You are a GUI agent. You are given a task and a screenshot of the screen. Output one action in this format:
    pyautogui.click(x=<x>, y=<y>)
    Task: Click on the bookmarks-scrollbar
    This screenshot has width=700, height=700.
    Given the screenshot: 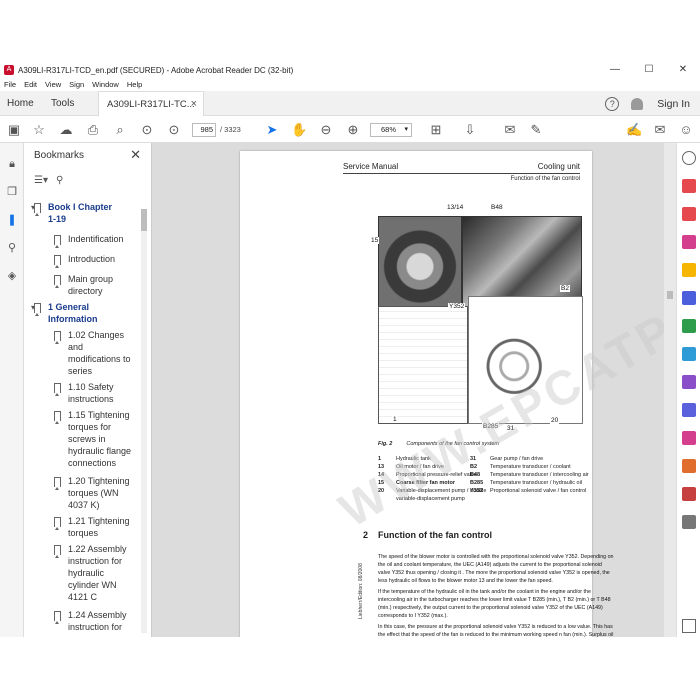 What is the action you would take?
    pyautogui.click(x=144, y=421)
    